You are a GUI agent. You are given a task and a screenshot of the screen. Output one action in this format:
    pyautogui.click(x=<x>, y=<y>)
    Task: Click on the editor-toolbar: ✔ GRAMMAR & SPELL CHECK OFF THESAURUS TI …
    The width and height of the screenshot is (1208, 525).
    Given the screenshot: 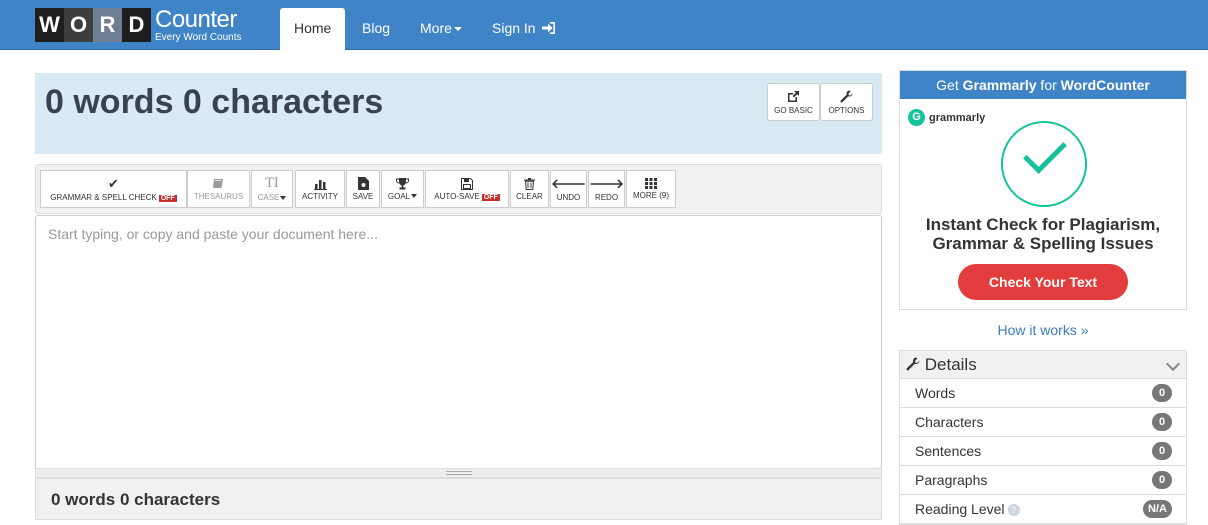 What is the action you would take?
    pyautogui.click(x=458, y=189)
    